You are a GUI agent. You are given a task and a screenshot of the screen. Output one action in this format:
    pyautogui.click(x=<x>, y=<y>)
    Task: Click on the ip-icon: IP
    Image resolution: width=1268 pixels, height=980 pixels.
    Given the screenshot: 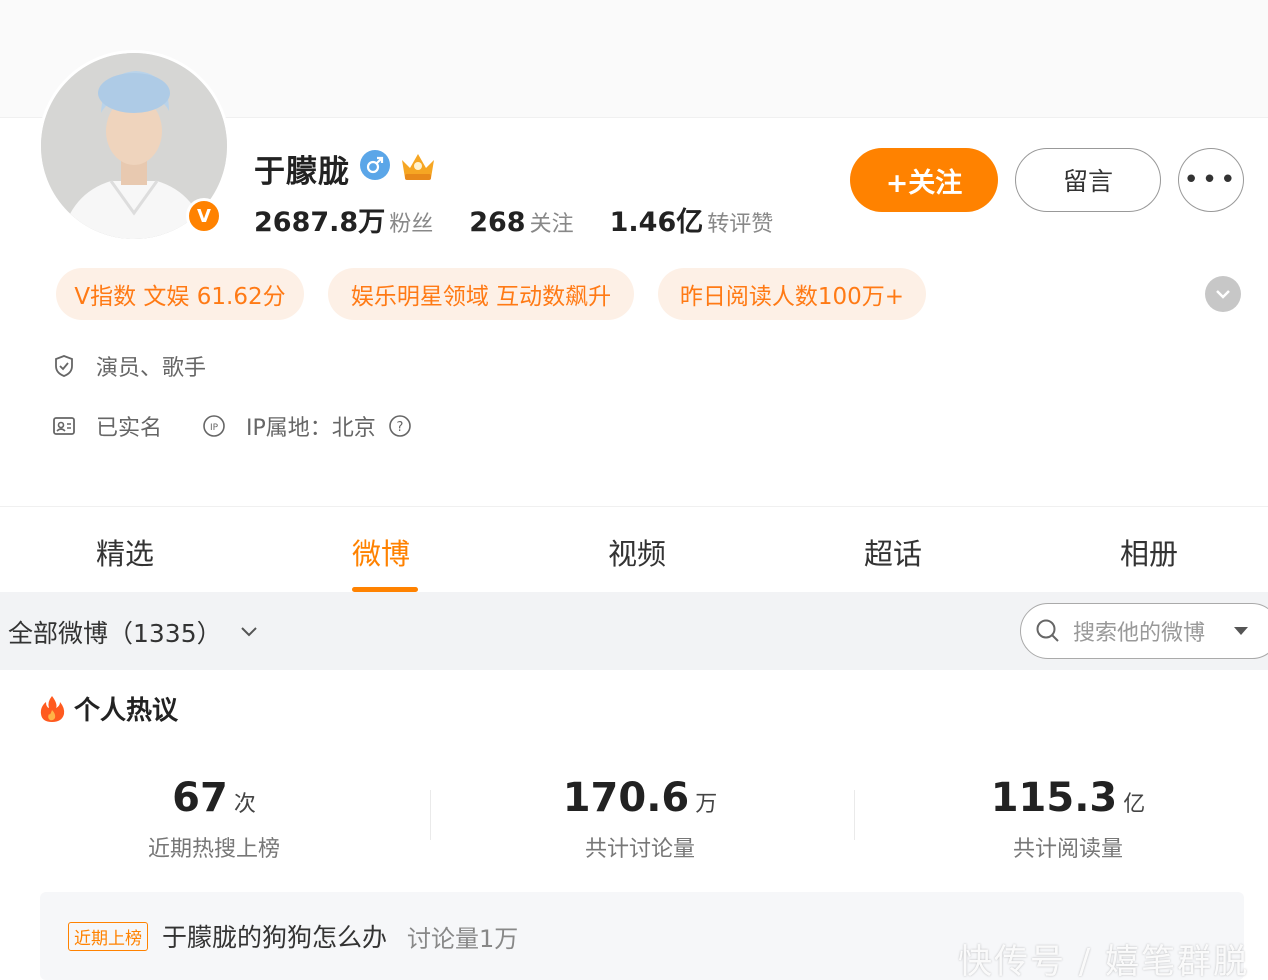 What is the action you would take?
    pyautogui.click(x=214, y=426)
    